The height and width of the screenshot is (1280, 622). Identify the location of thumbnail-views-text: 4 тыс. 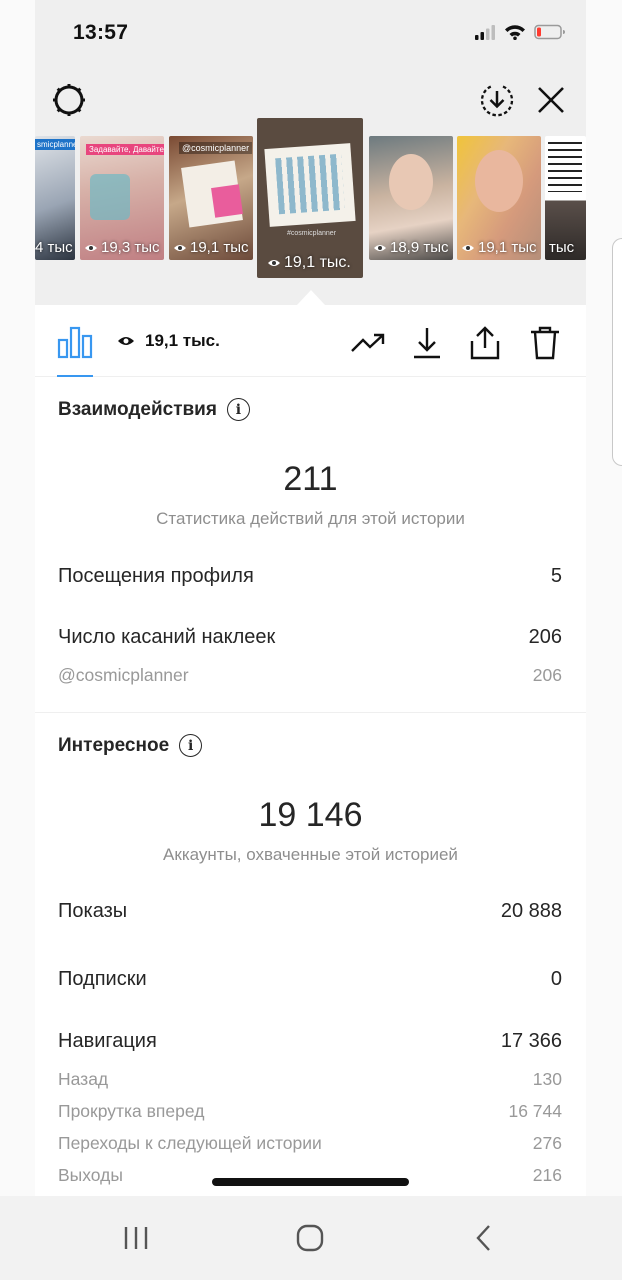
(54, 247).